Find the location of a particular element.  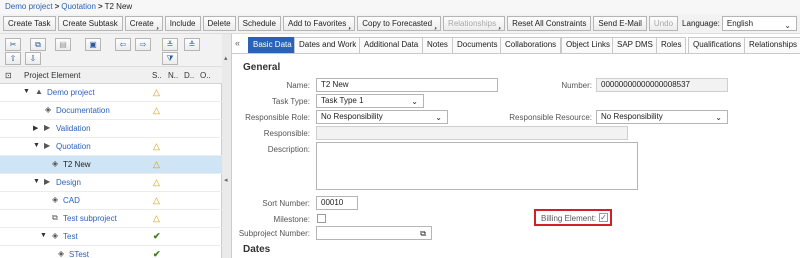

tab-notes: Notes is located at coordinates (437, 45).